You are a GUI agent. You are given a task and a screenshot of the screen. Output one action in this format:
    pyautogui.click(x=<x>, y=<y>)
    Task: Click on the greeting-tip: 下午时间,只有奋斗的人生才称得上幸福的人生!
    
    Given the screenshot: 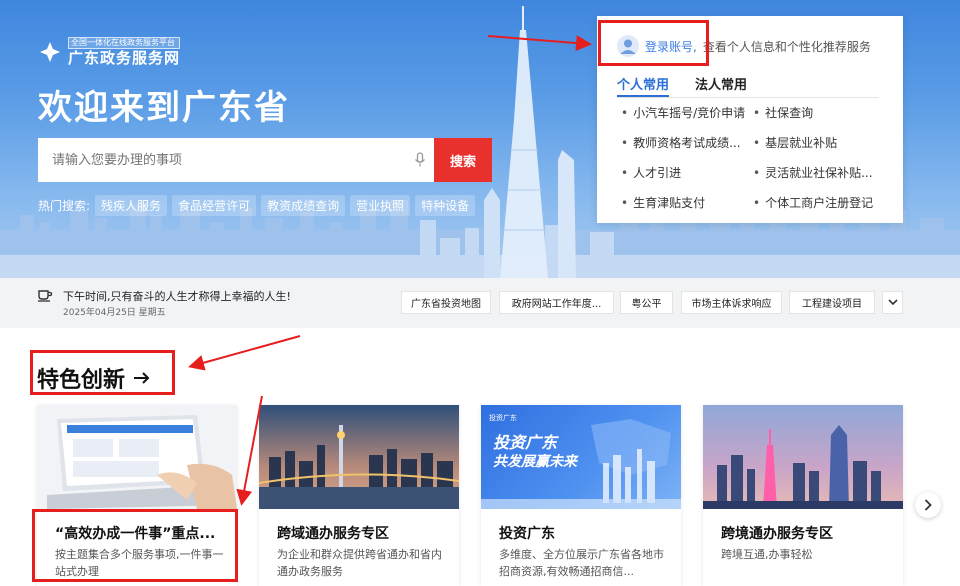 What is the action you would take?
    pyautogui.click(x=177, y=296)
    